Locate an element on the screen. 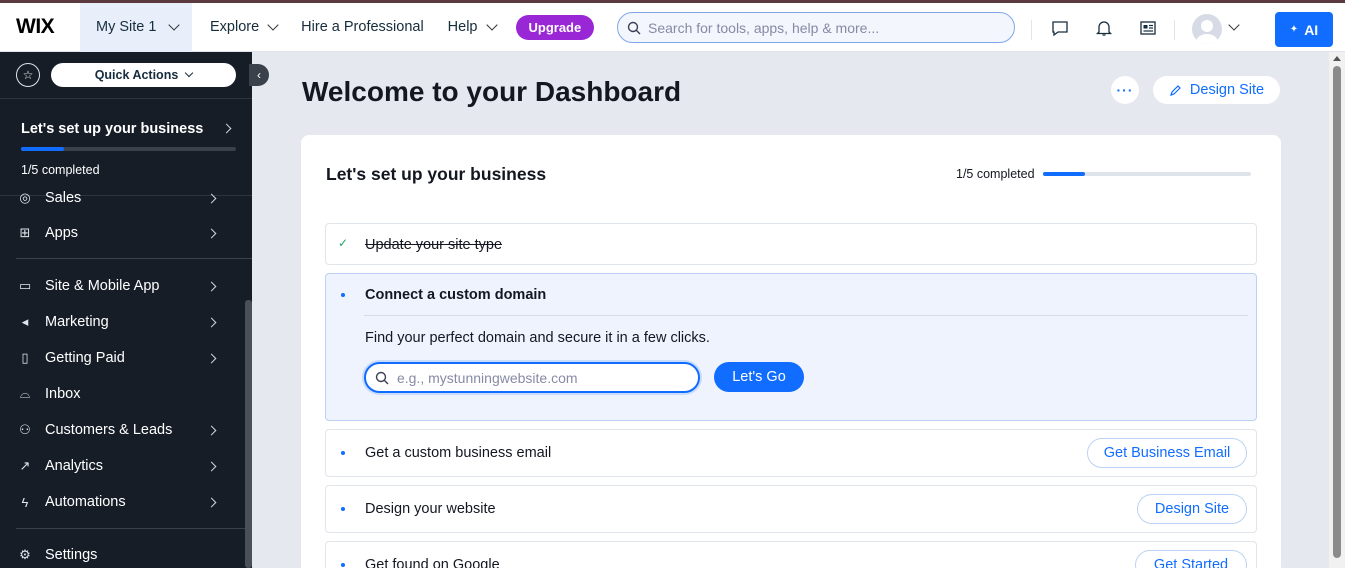 The image size is (1345, 568). design-site-step-button: Design Site is located at coordinates (1192, 509).